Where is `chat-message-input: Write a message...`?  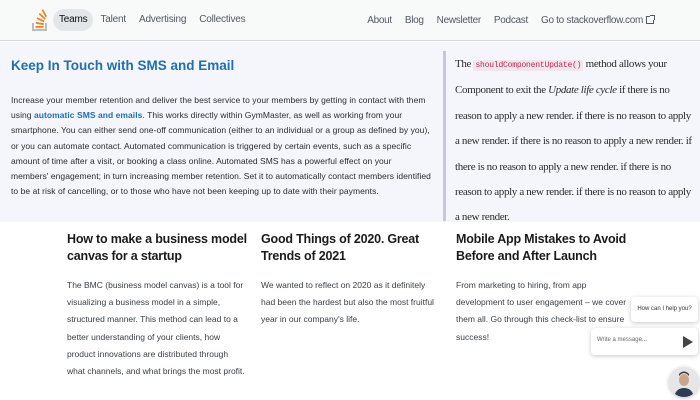 chat-message-input: Write a message... is located at coordinates (644, 341).